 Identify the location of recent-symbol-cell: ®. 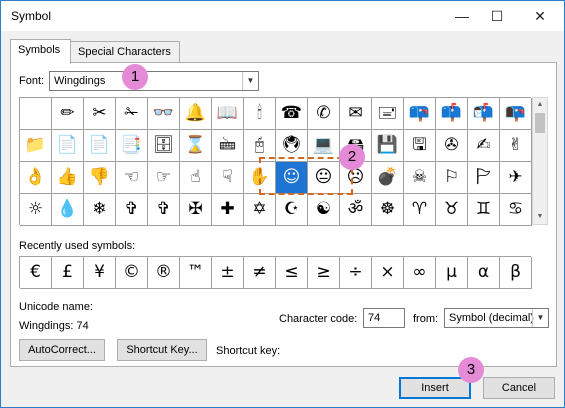
(164, 273).